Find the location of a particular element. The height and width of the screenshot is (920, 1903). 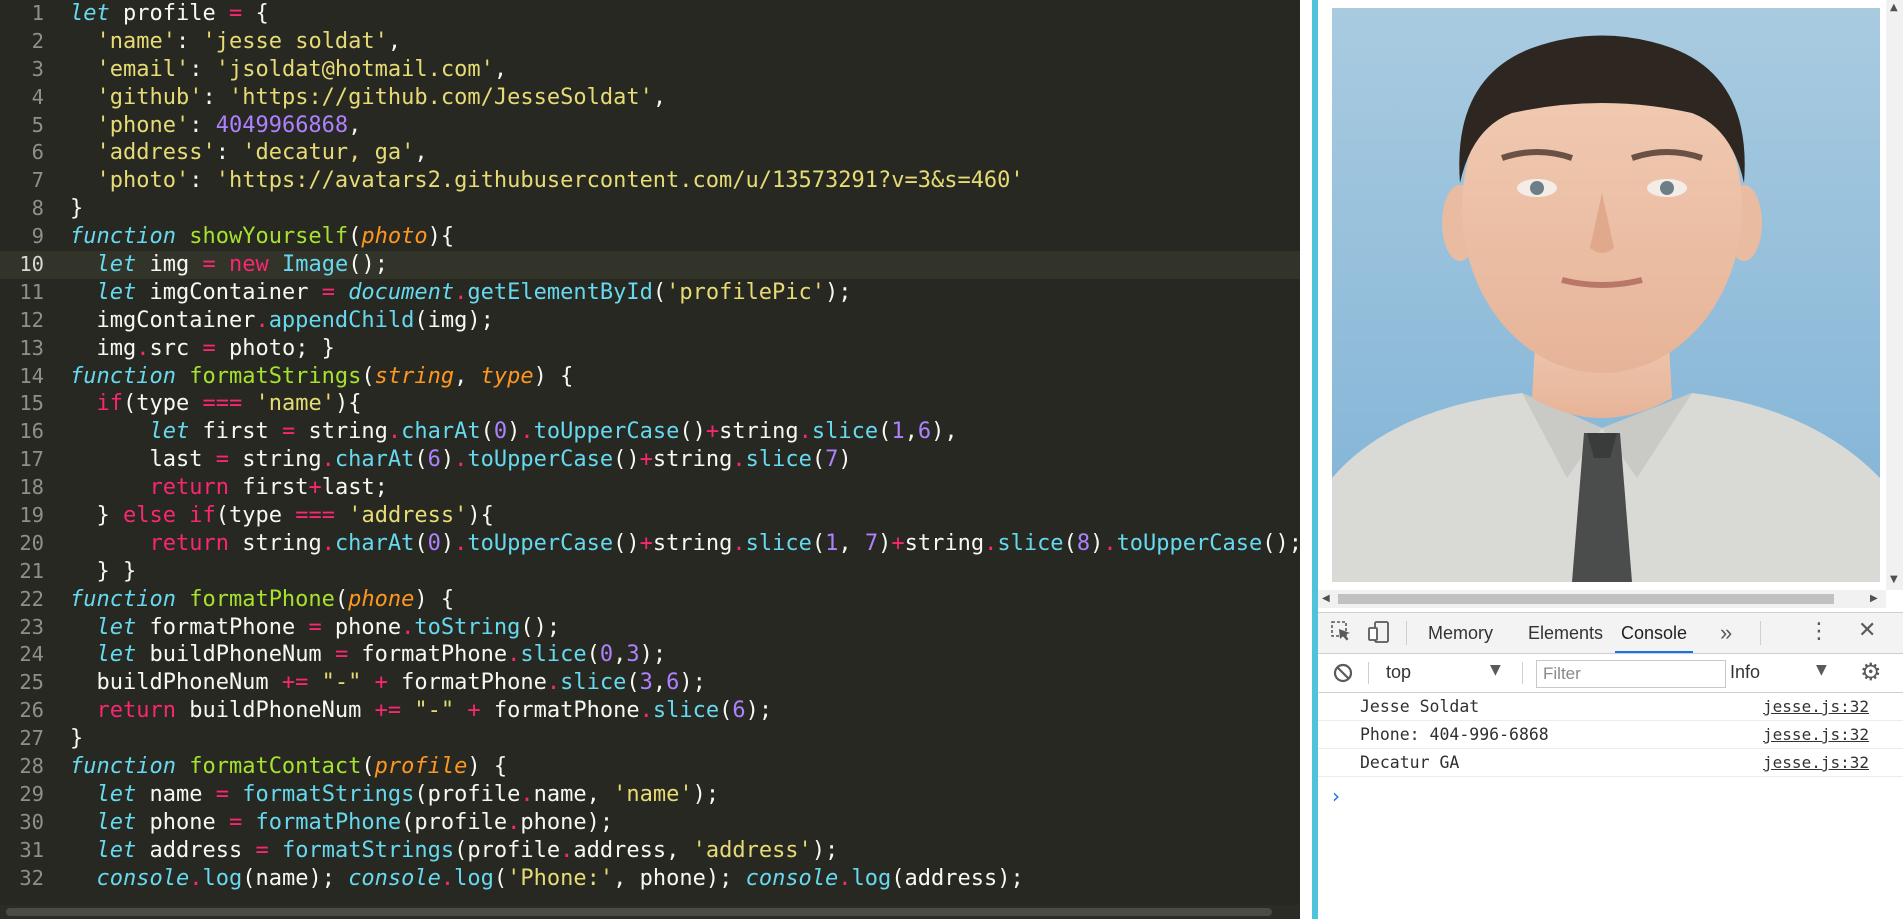

code-text: function formatPhone(phone) { is located at coordinates (262, 600).